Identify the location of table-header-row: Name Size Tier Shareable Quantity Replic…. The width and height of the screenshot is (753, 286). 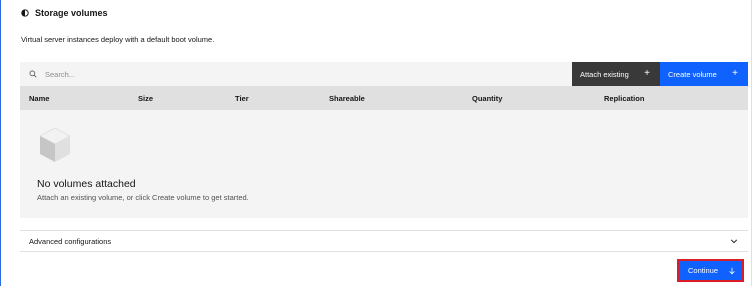
(384, 98).